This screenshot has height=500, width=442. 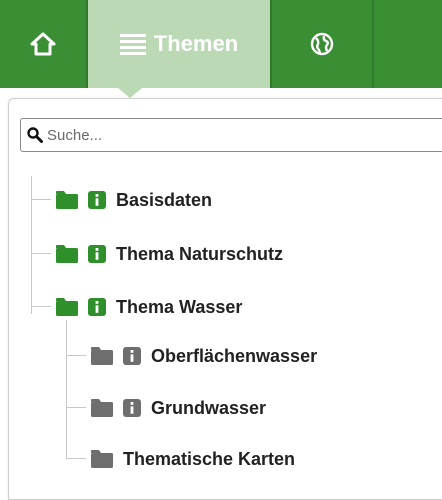 What do you see at coordinates (130, 93) in the screenshot?
I see `active-tab-pointer` at bounding box center [130, 93].